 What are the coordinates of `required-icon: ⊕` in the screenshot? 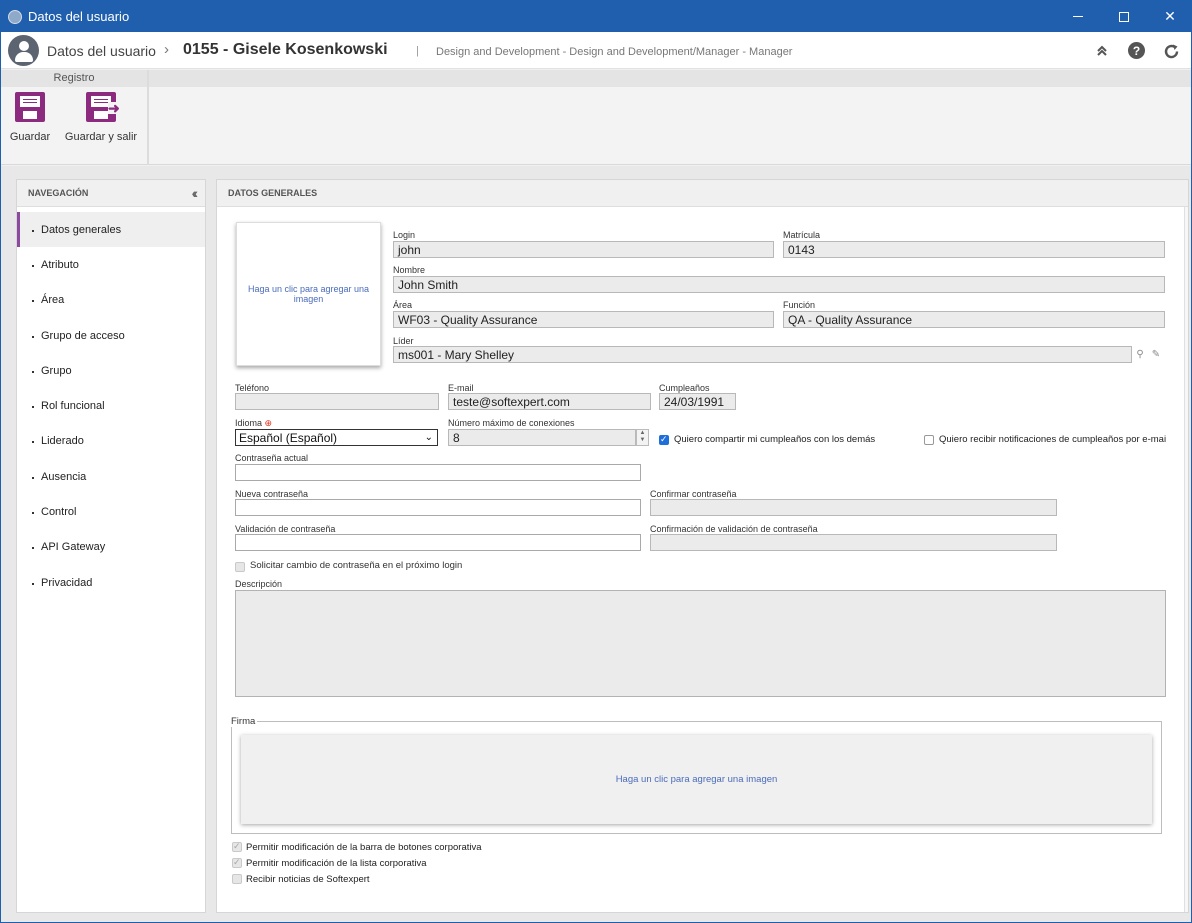 It's located at (268, 423).